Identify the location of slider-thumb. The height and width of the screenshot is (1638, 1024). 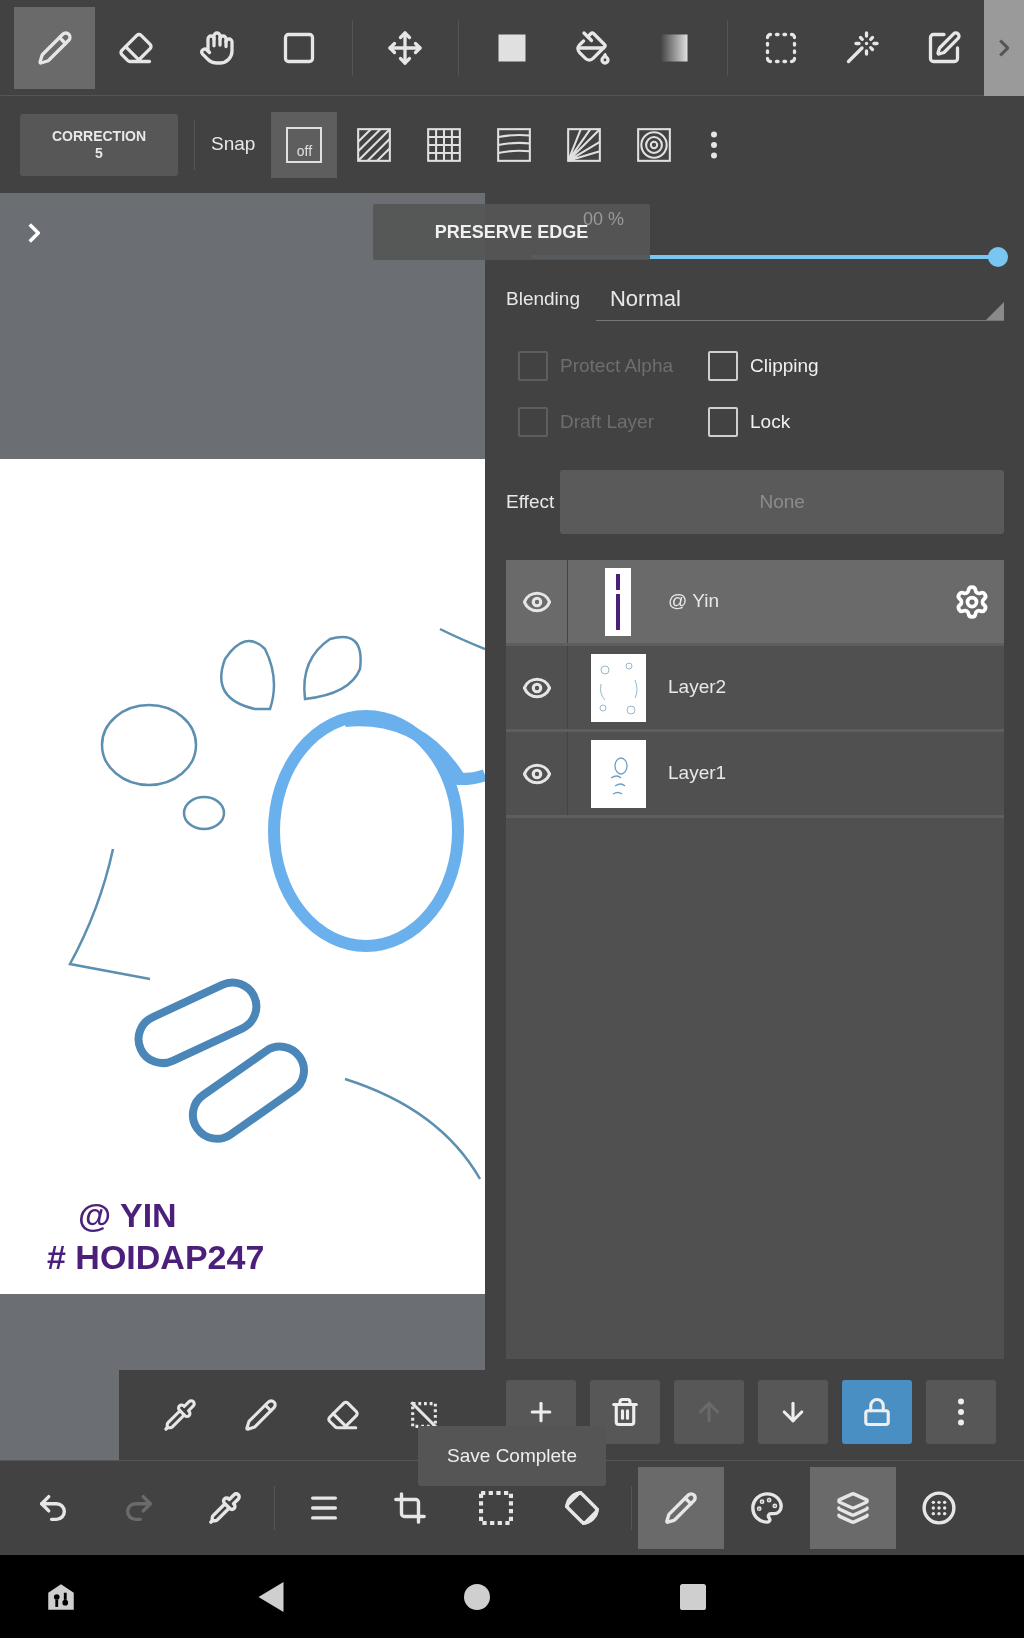
(998, 257).